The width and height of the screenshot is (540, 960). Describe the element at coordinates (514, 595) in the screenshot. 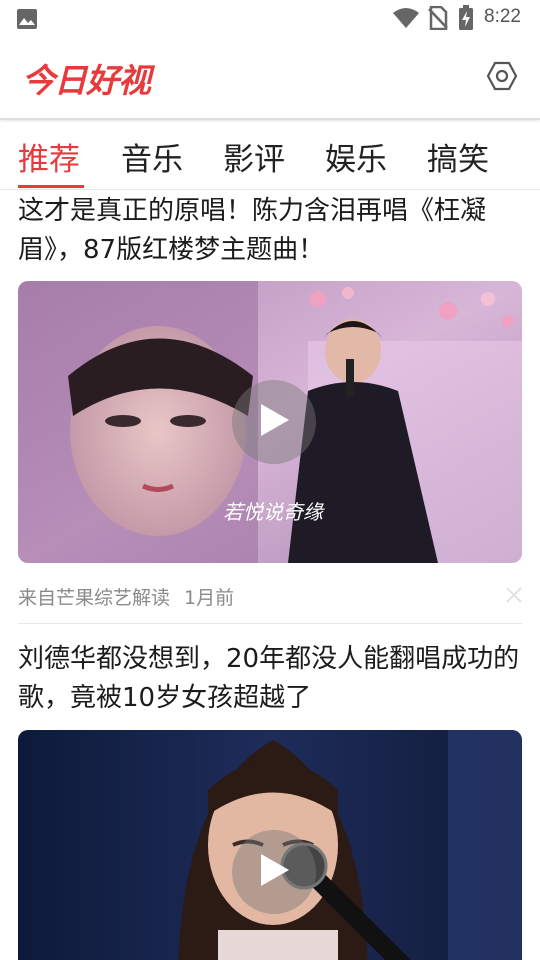

I see `dismiss-button` at that location.